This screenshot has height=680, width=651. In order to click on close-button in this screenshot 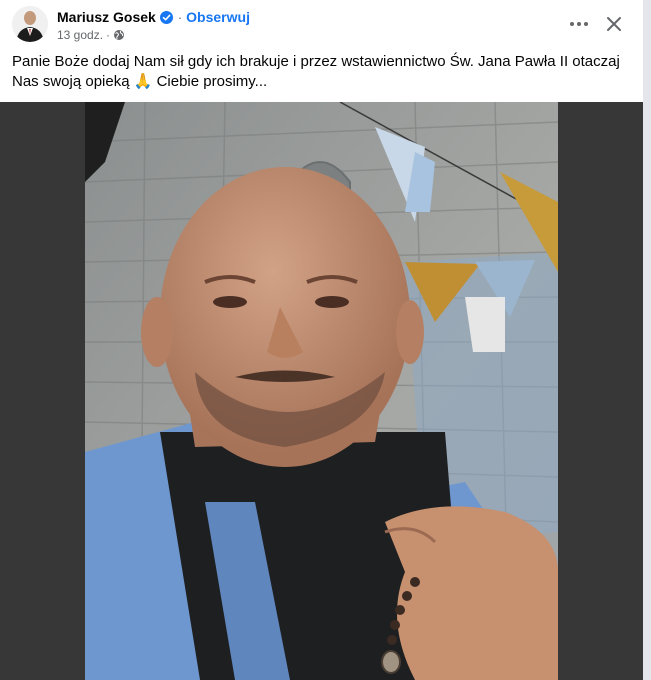, I will do `click(614, 24)`.